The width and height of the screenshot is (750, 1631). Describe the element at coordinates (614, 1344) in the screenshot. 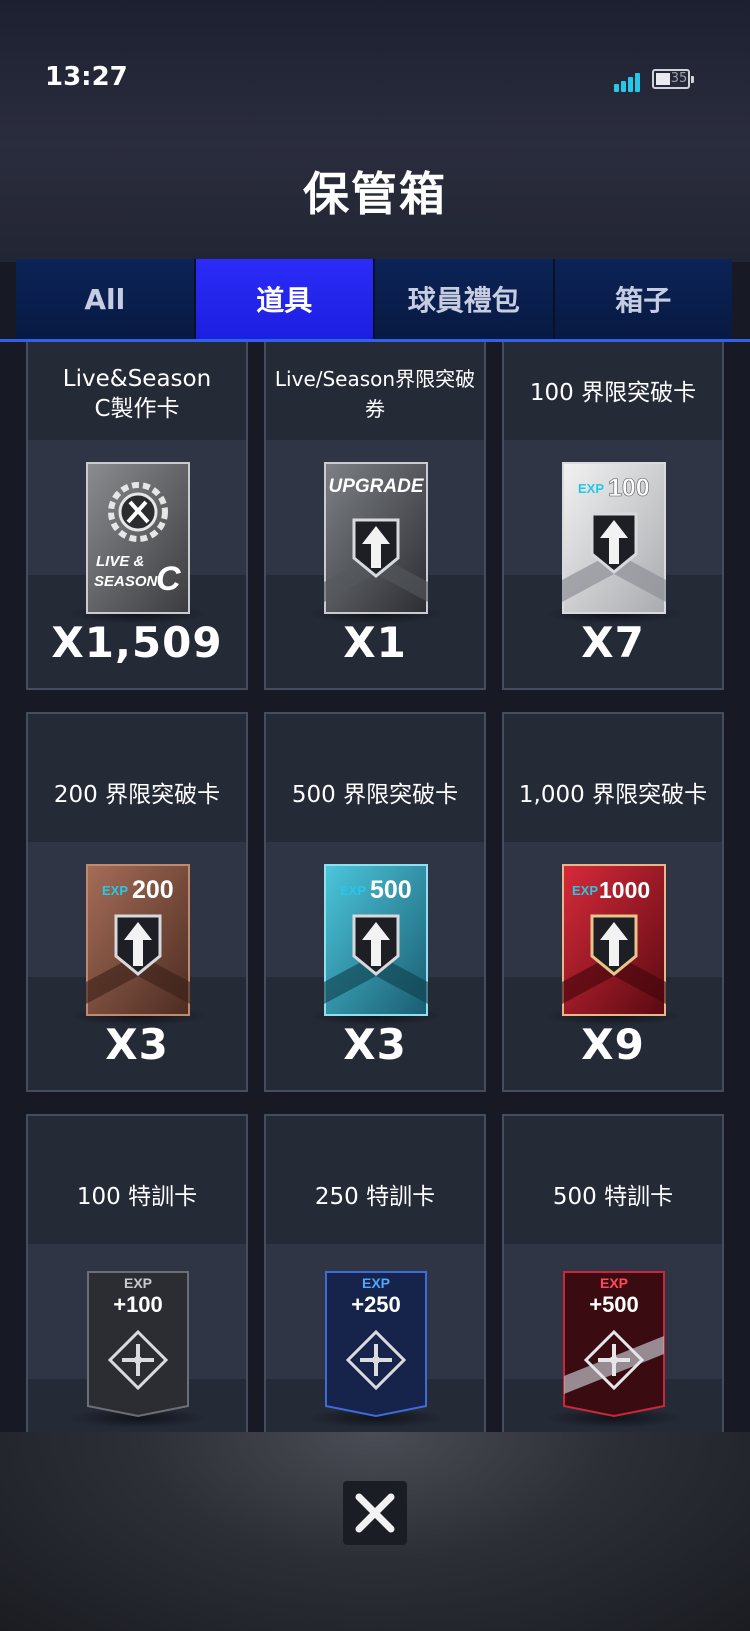

I see `training-500-card-icon: EXP +500` at that location.